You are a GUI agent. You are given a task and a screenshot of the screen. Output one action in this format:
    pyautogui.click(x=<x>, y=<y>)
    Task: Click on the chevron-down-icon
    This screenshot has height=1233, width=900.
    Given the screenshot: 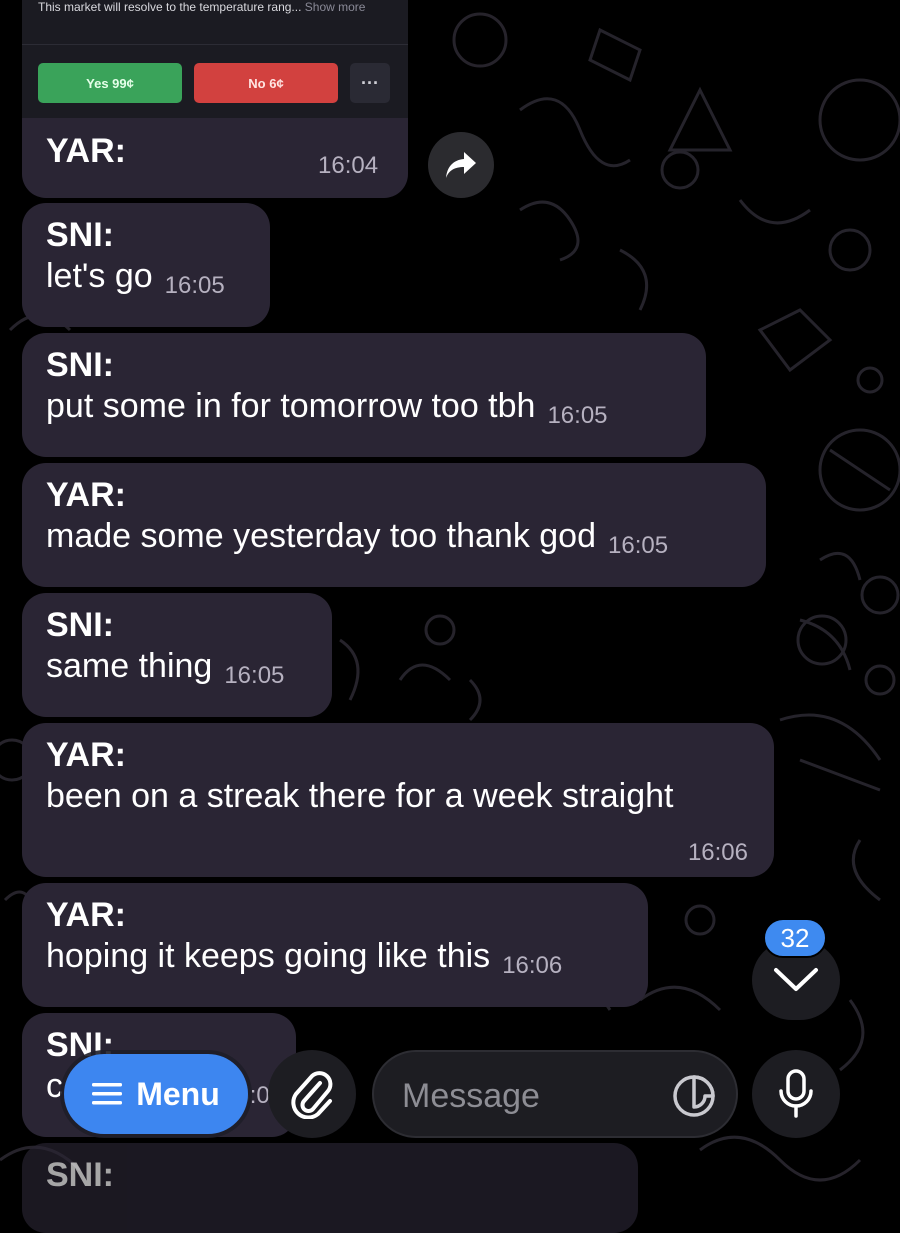 What is the action you would take?
    pyautogui.click(x=796, y=979)
    